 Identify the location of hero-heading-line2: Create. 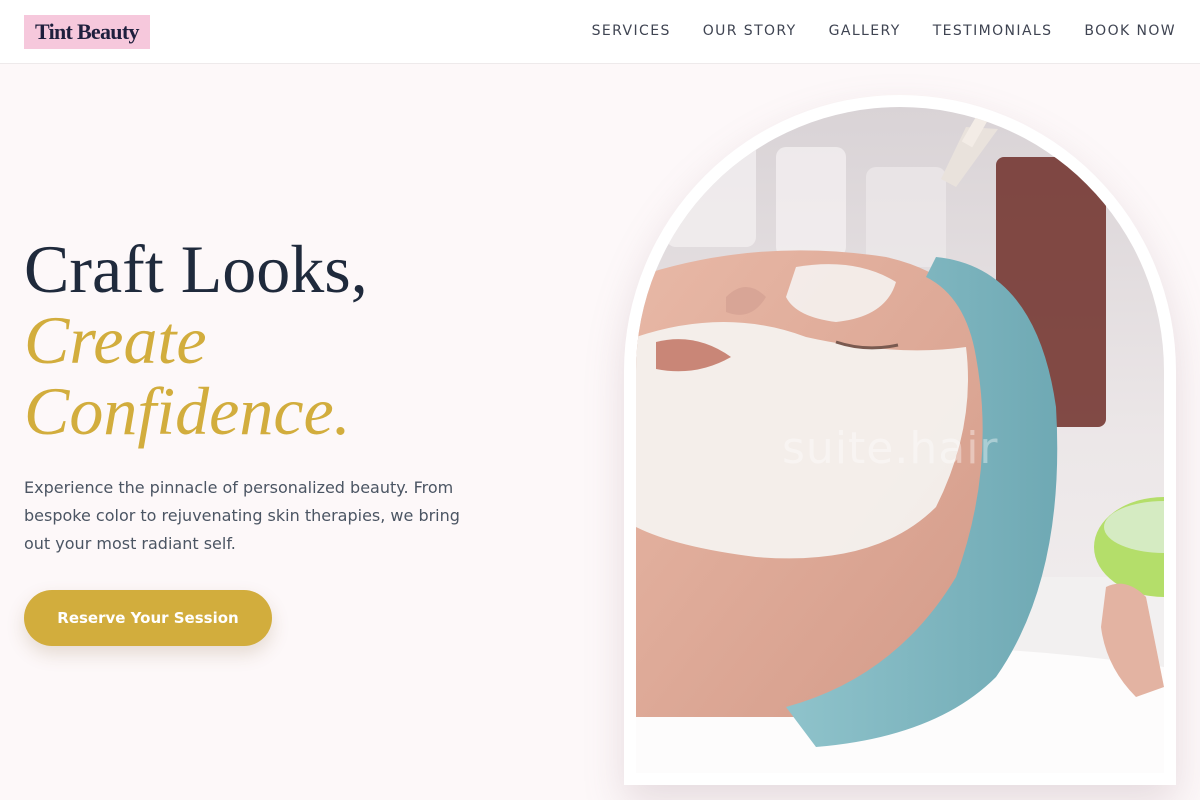
(115, 340).